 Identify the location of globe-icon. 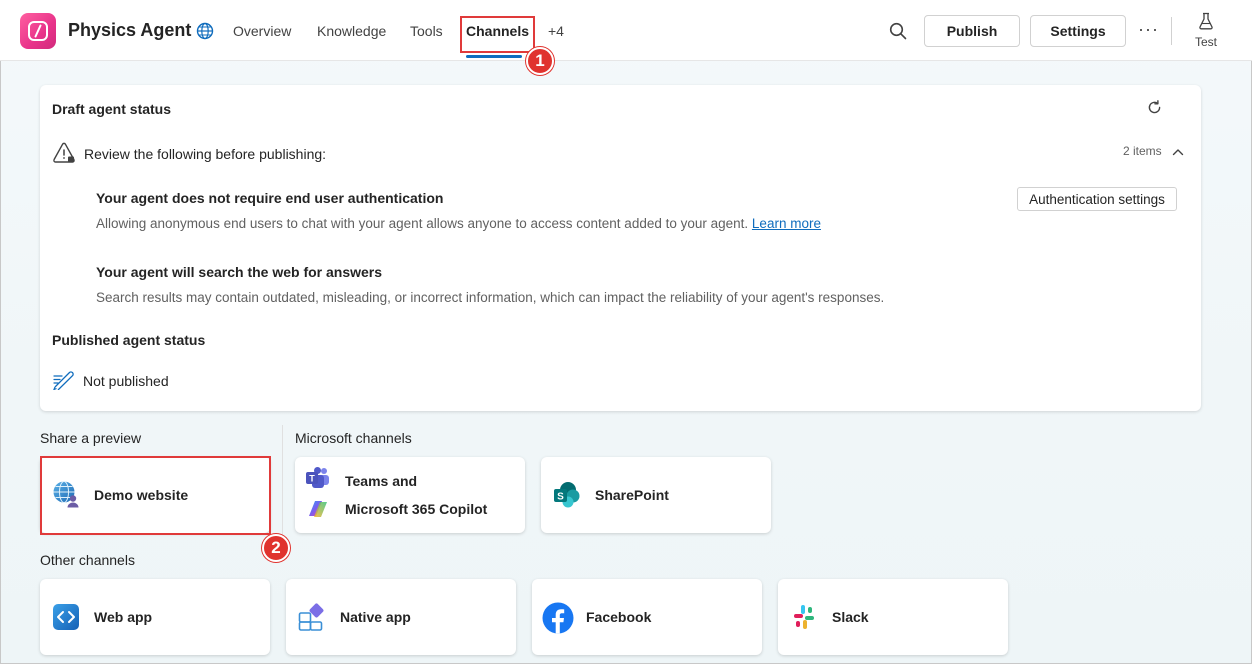
(205, 31).